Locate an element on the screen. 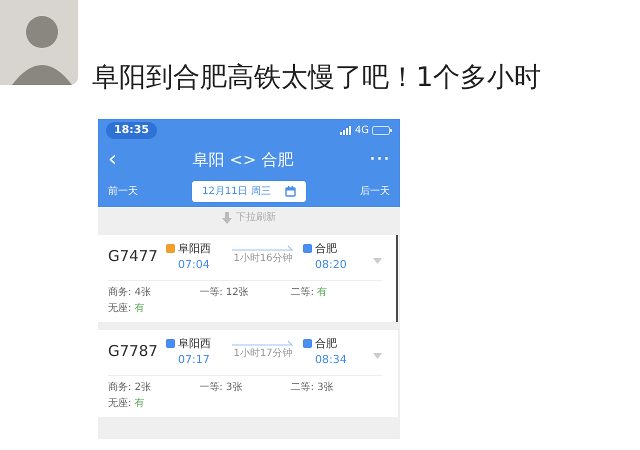  seat-availability: 二等: 有 is located at coordinates (309, 293).